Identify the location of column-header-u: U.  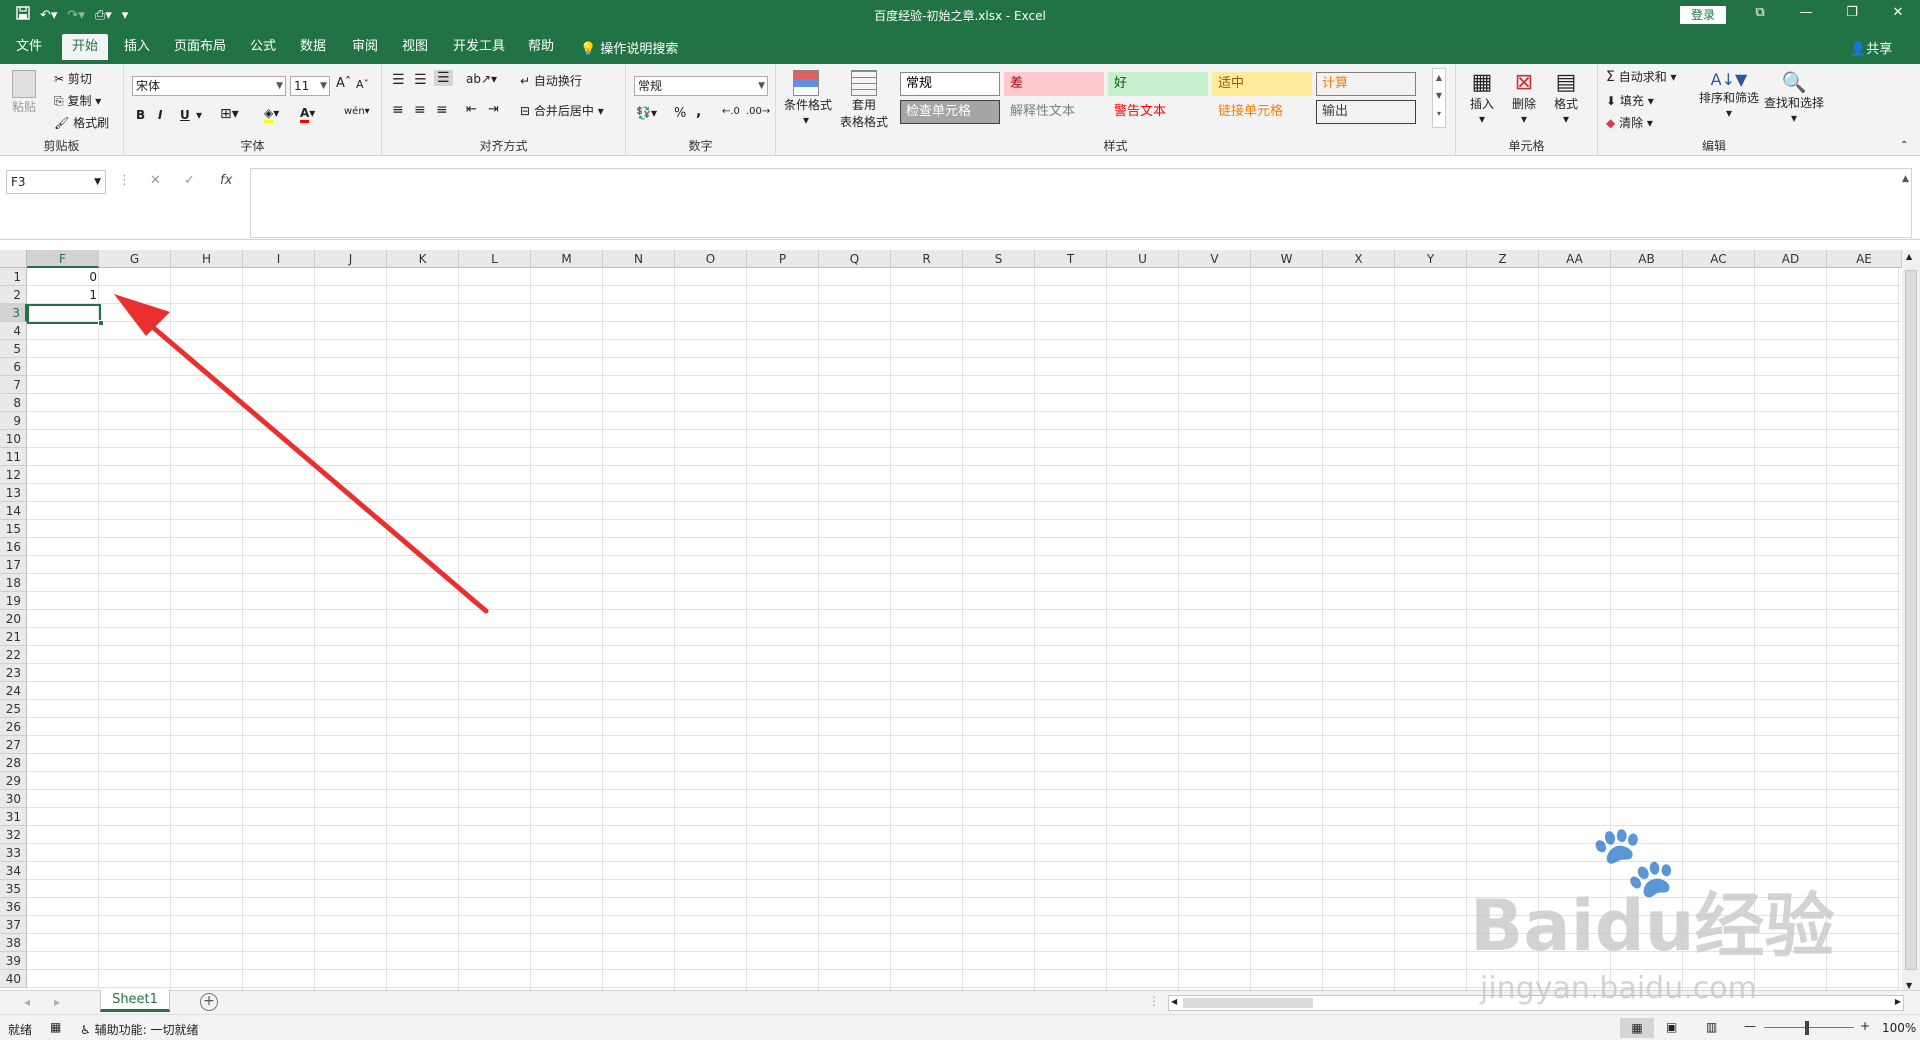
(1143, 259).